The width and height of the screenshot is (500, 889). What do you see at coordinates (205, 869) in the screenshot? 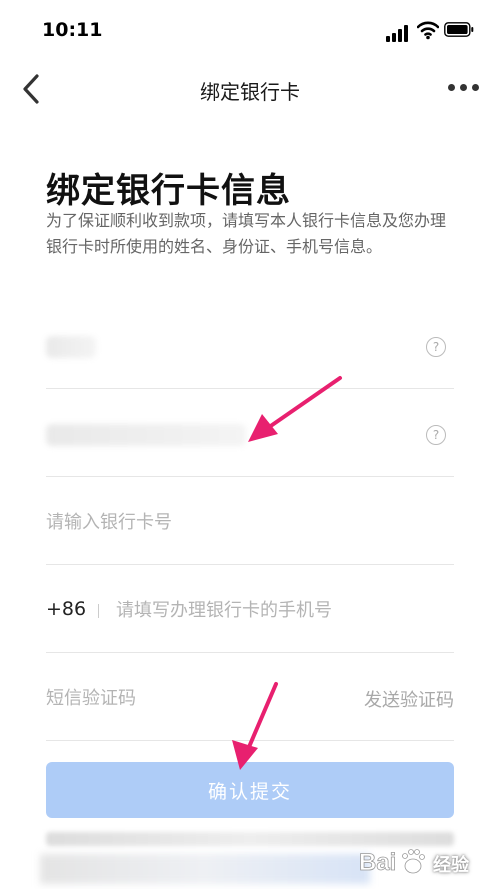
I see `blurred-bottom-content` at bounding box center [205, 869].